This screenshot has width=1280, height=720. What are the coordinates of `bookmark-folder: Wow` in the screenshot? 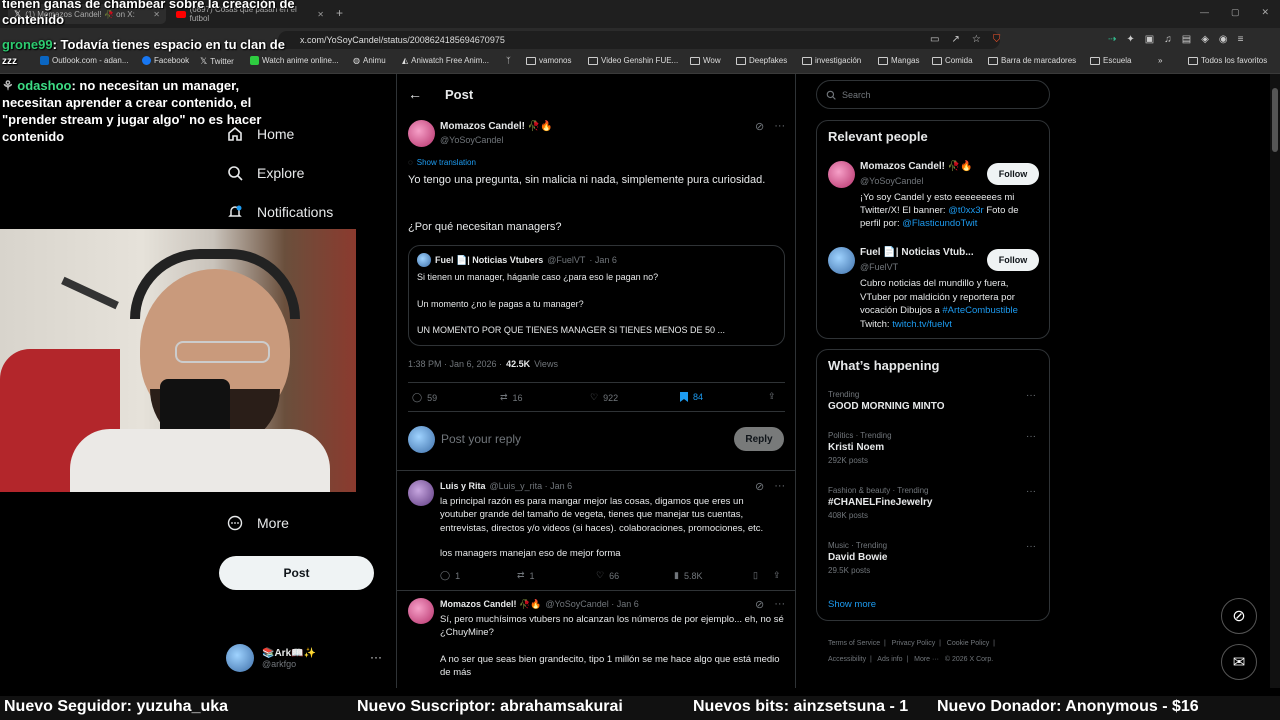 It's located at (705, 60).